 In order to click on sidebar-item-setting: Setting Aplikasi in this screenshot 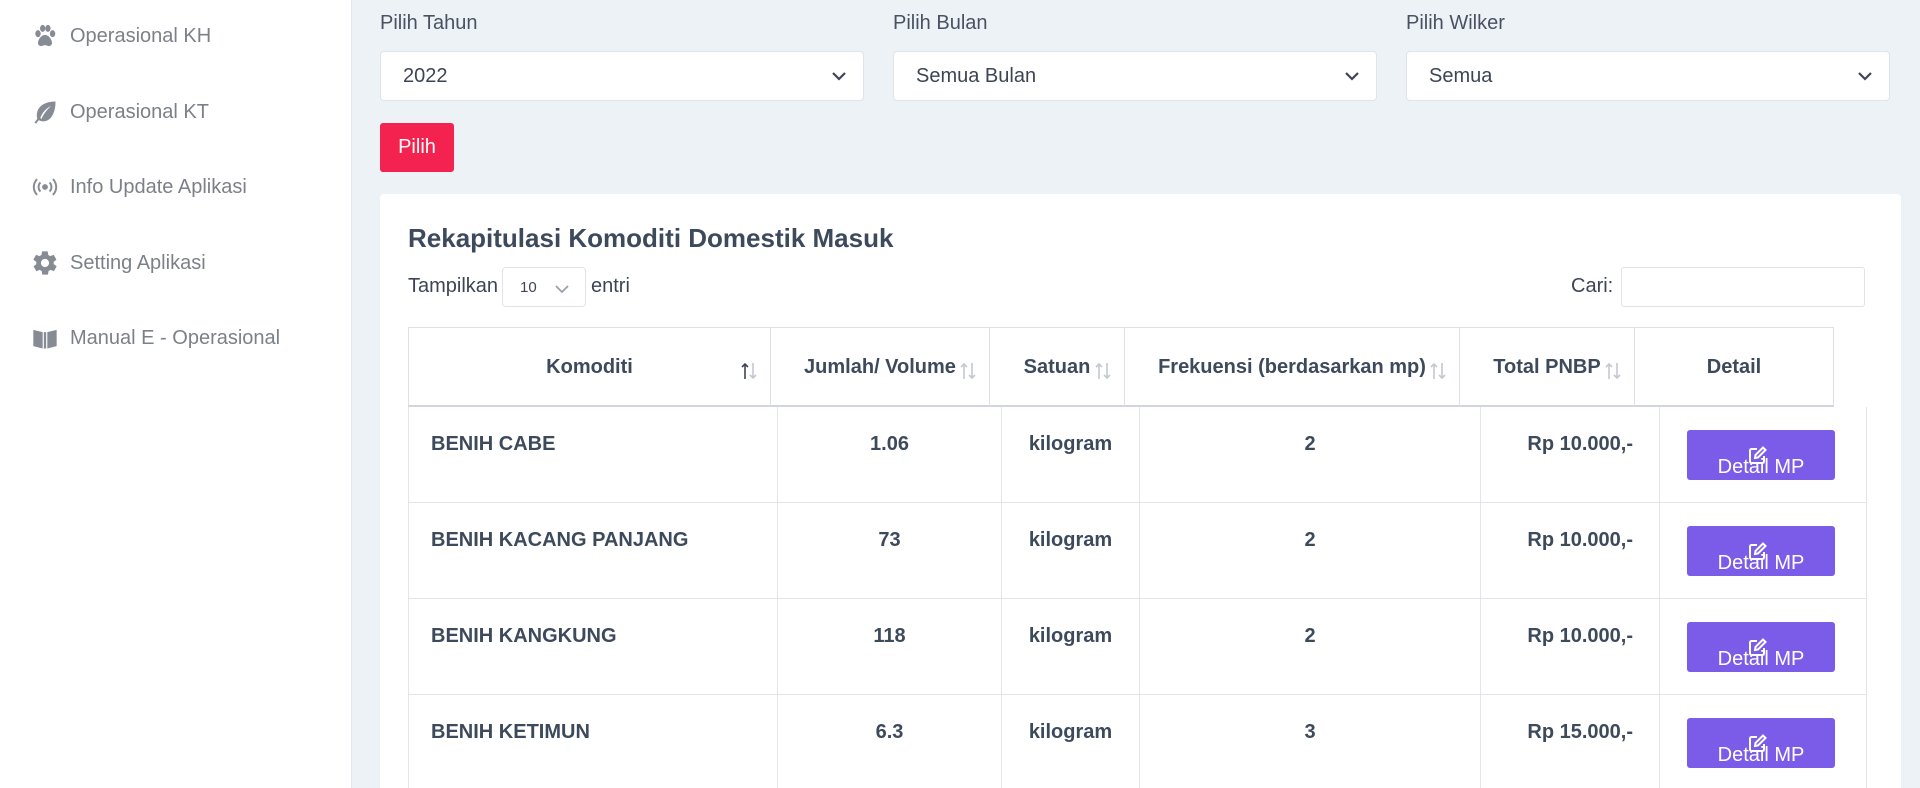, I will do `click(118, 263)`.